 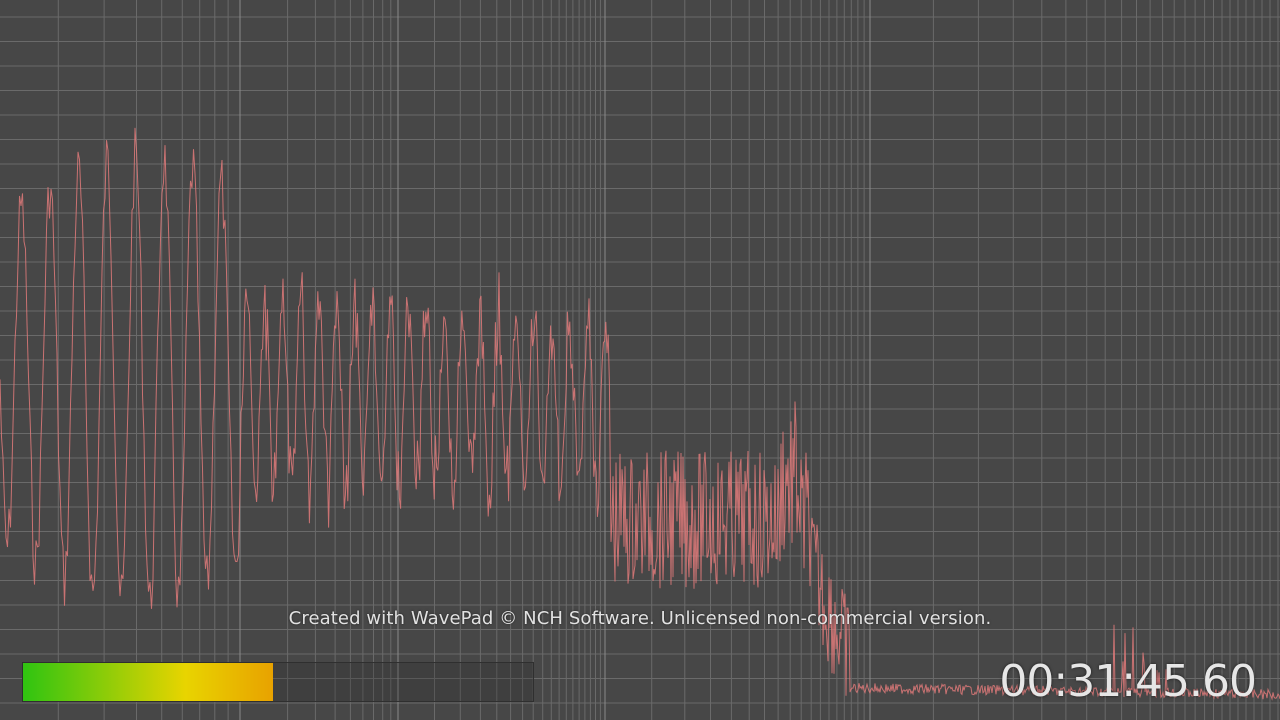 What do you see at coordinates (278, 682) in the screenshot?
I see `level-meter` at bounding box center [278, 682].